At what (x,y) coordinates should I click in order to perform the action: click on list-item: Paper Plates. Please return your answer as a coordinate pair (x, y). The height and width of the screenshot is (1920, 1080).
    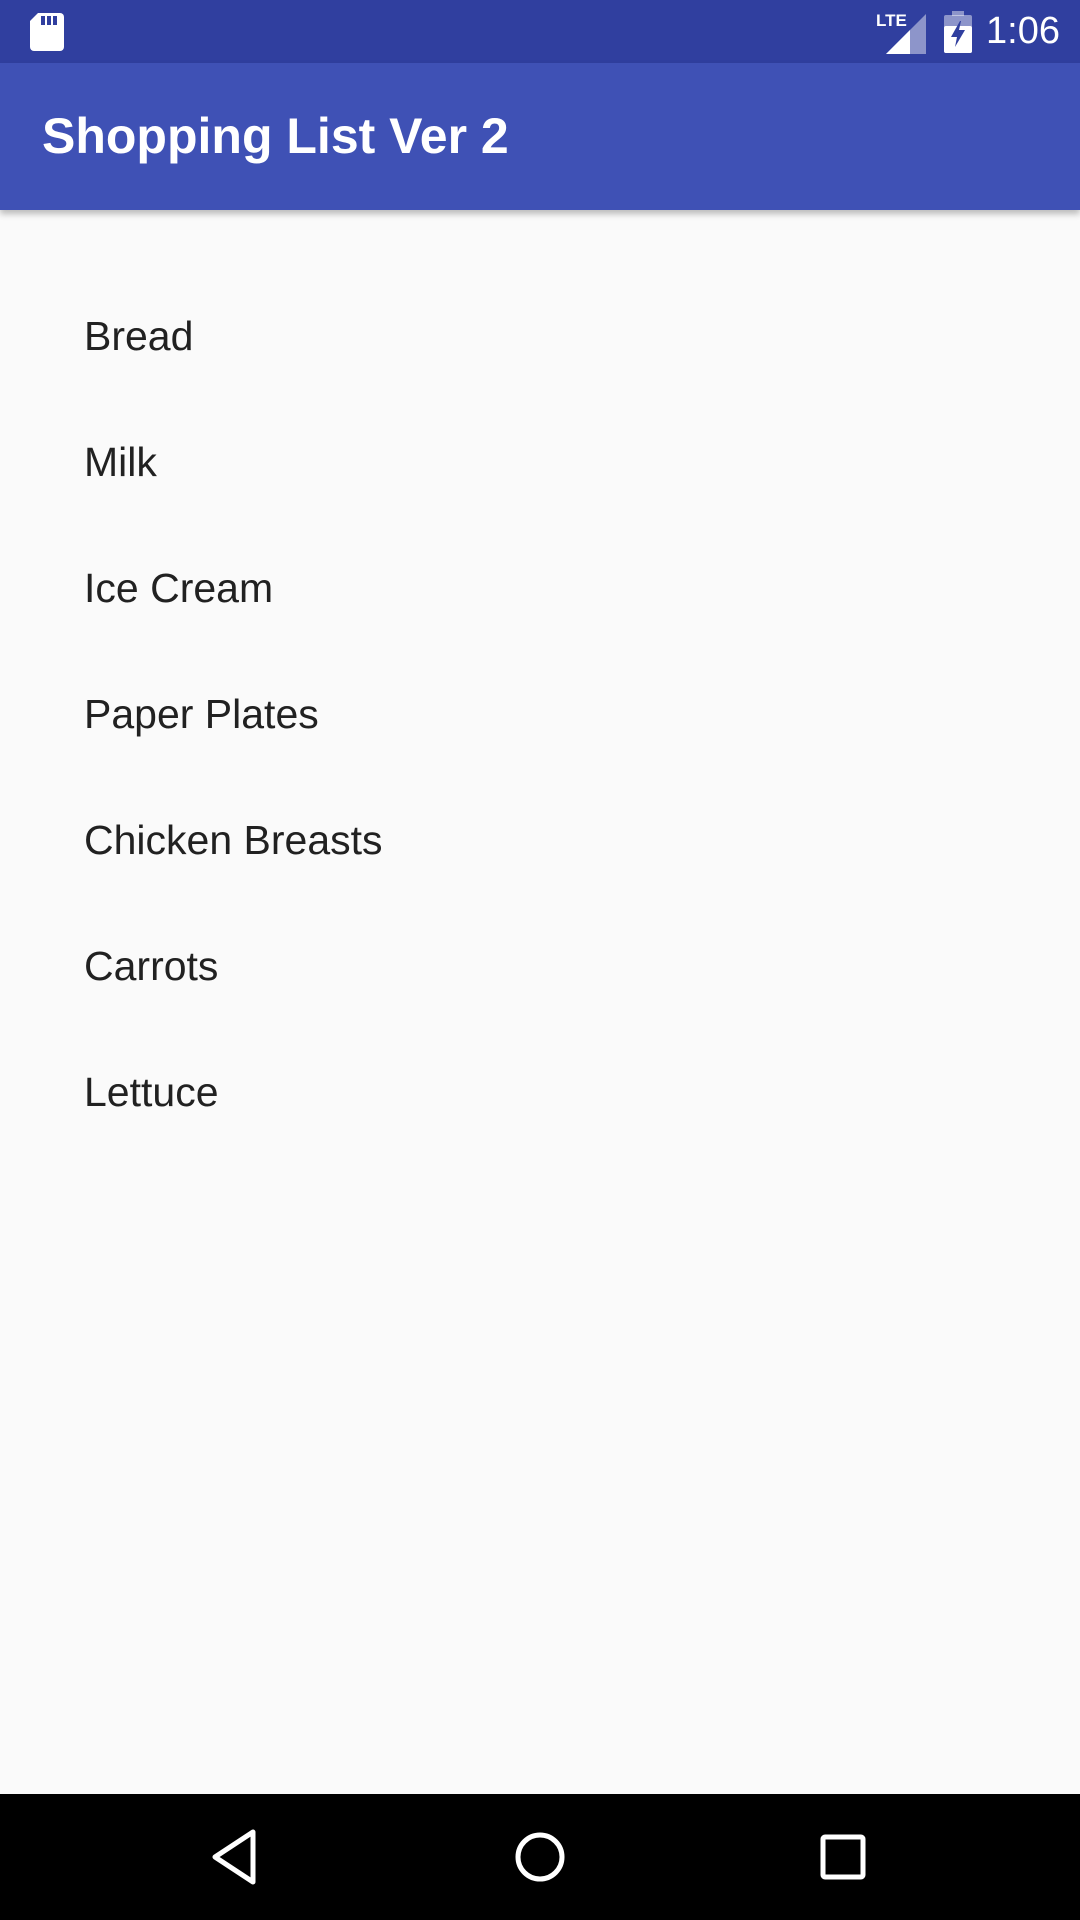
    Looking at the image, I should click on (540, 714).